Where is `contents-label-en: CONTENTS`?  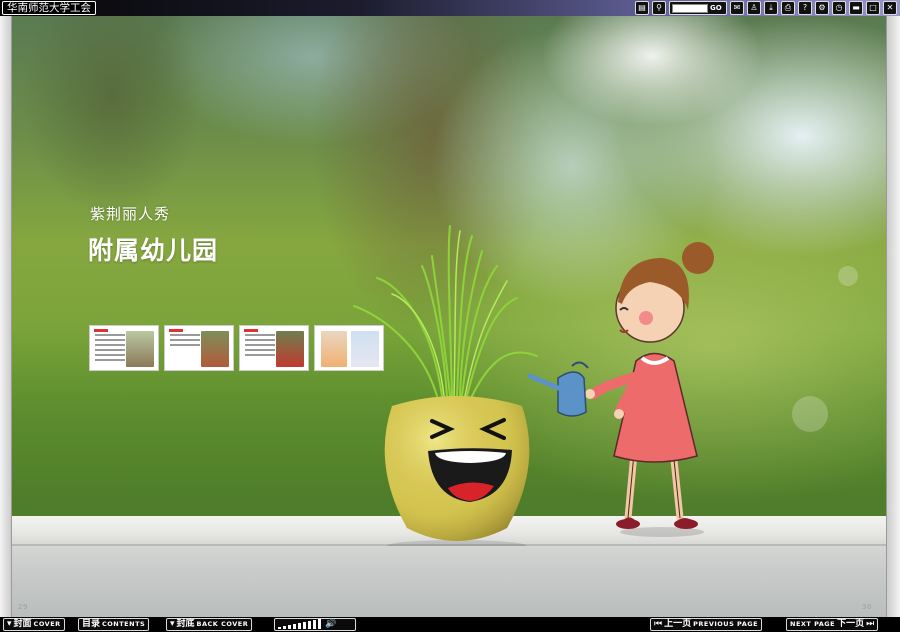
contents-label-en: CONTENTS is located at coordinates (124, 624).